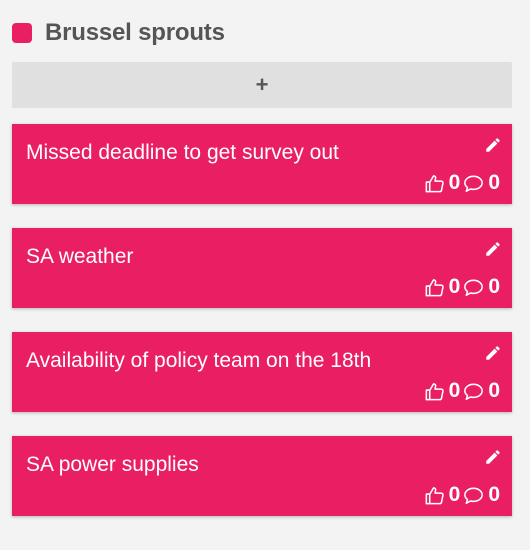  What do you see at coordinates (182, 152) in the screenshot?
I see `card-text: Missed deadline to get survey out` at bounding box center [182, 152].